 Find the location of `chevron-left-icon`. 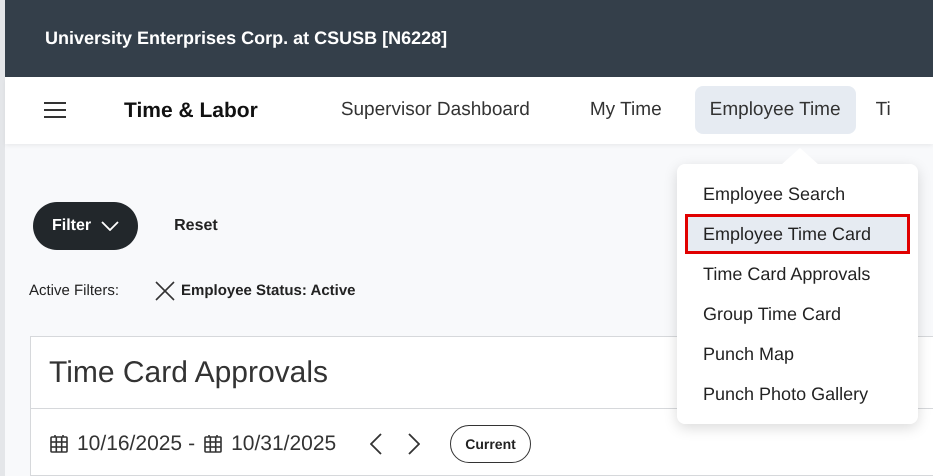

chevron-left-icon is located at coordinates (376, 444).